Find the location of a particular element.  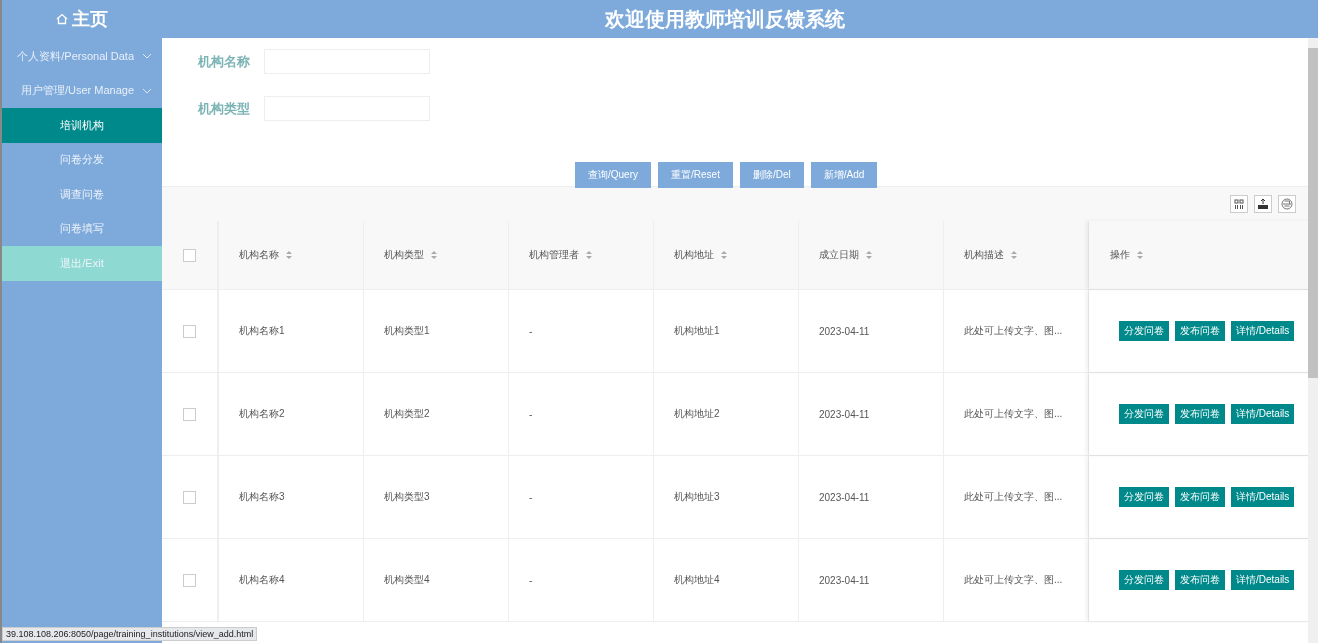

column-header: 机构名称 is located at coordinates (259, 255).